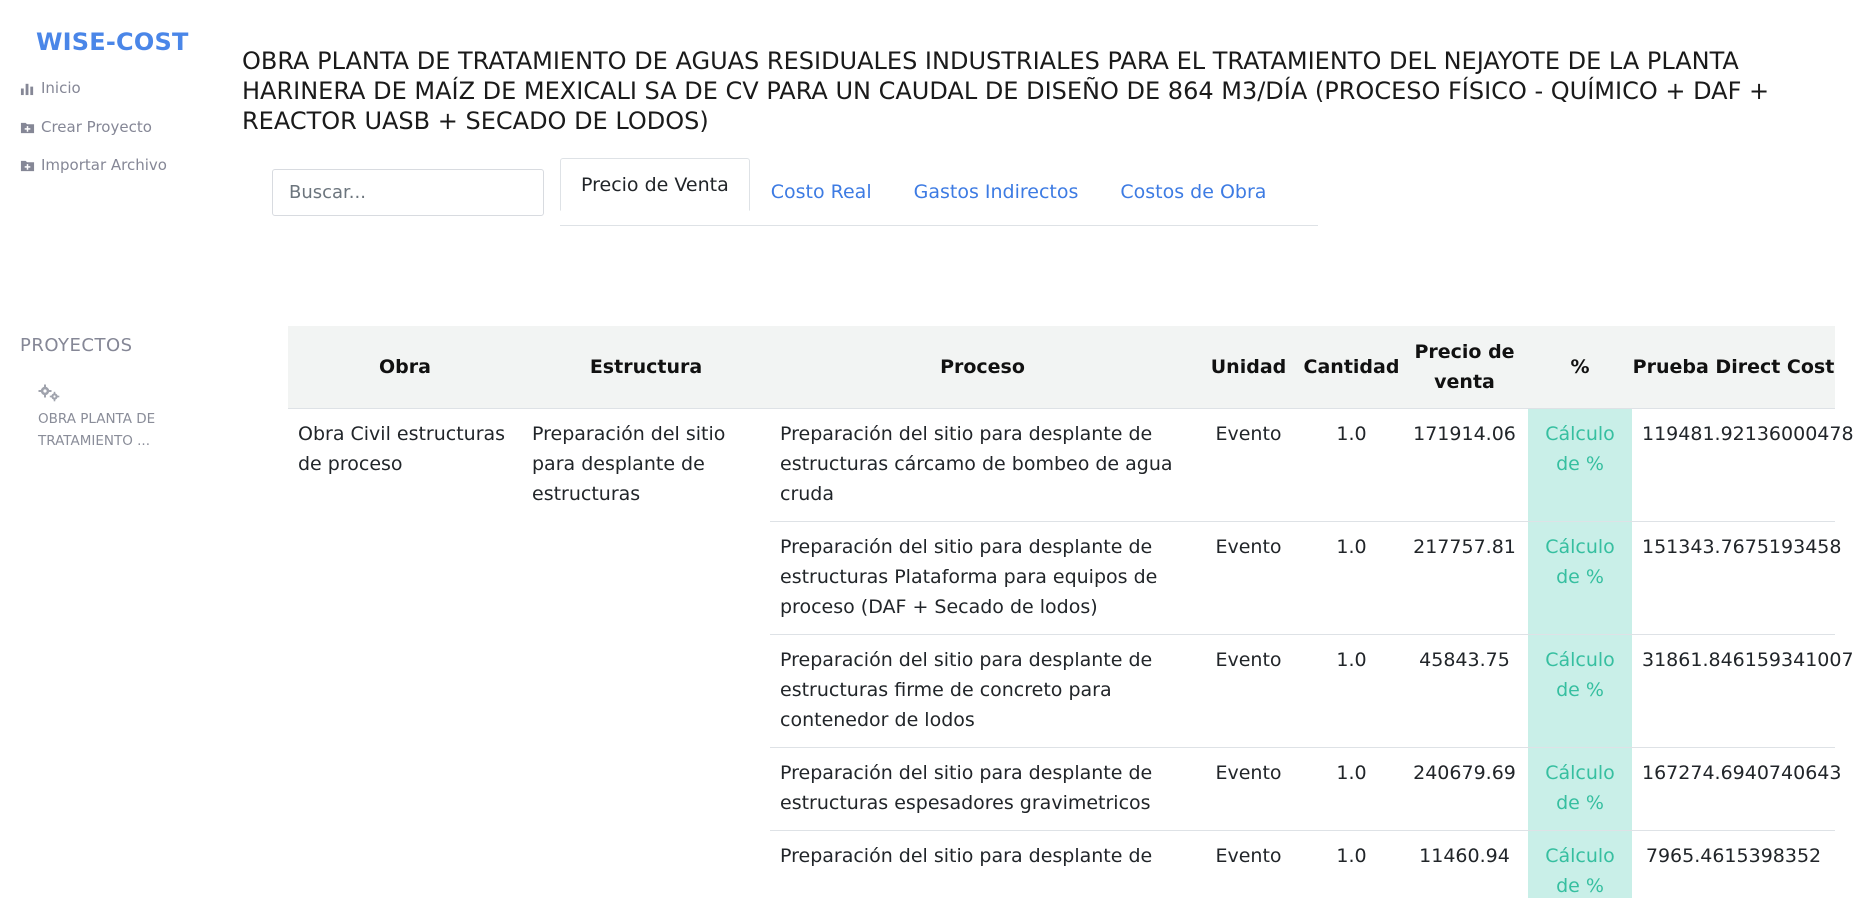  Describe the element at coordinates (76, 345) in the screenshot. I see `projects-section-label: PROYECTOS` at that location.